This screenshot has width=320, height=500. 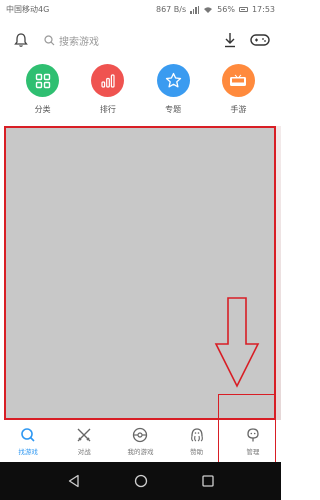 I want to click on pokeball-icon, so click(x=140, y=434).